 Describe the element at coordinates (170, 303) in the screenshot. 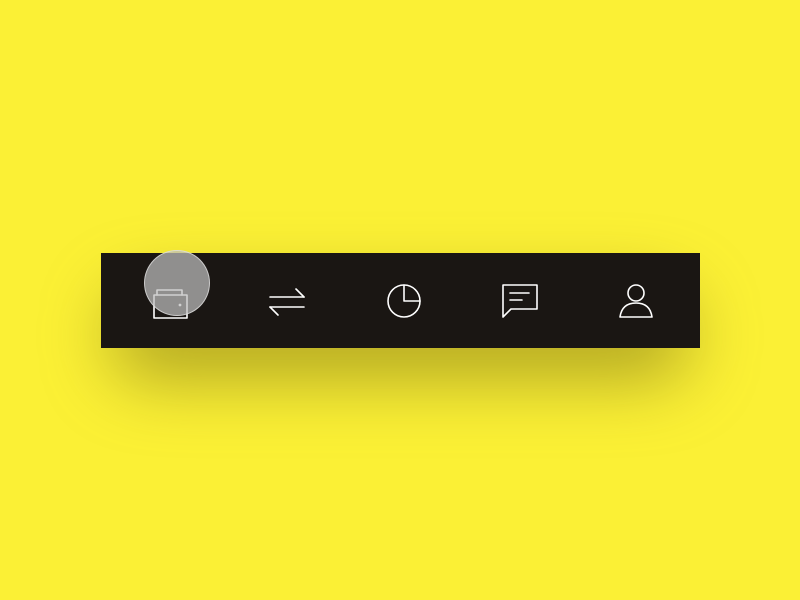

I see `wallet-icon` at that location.